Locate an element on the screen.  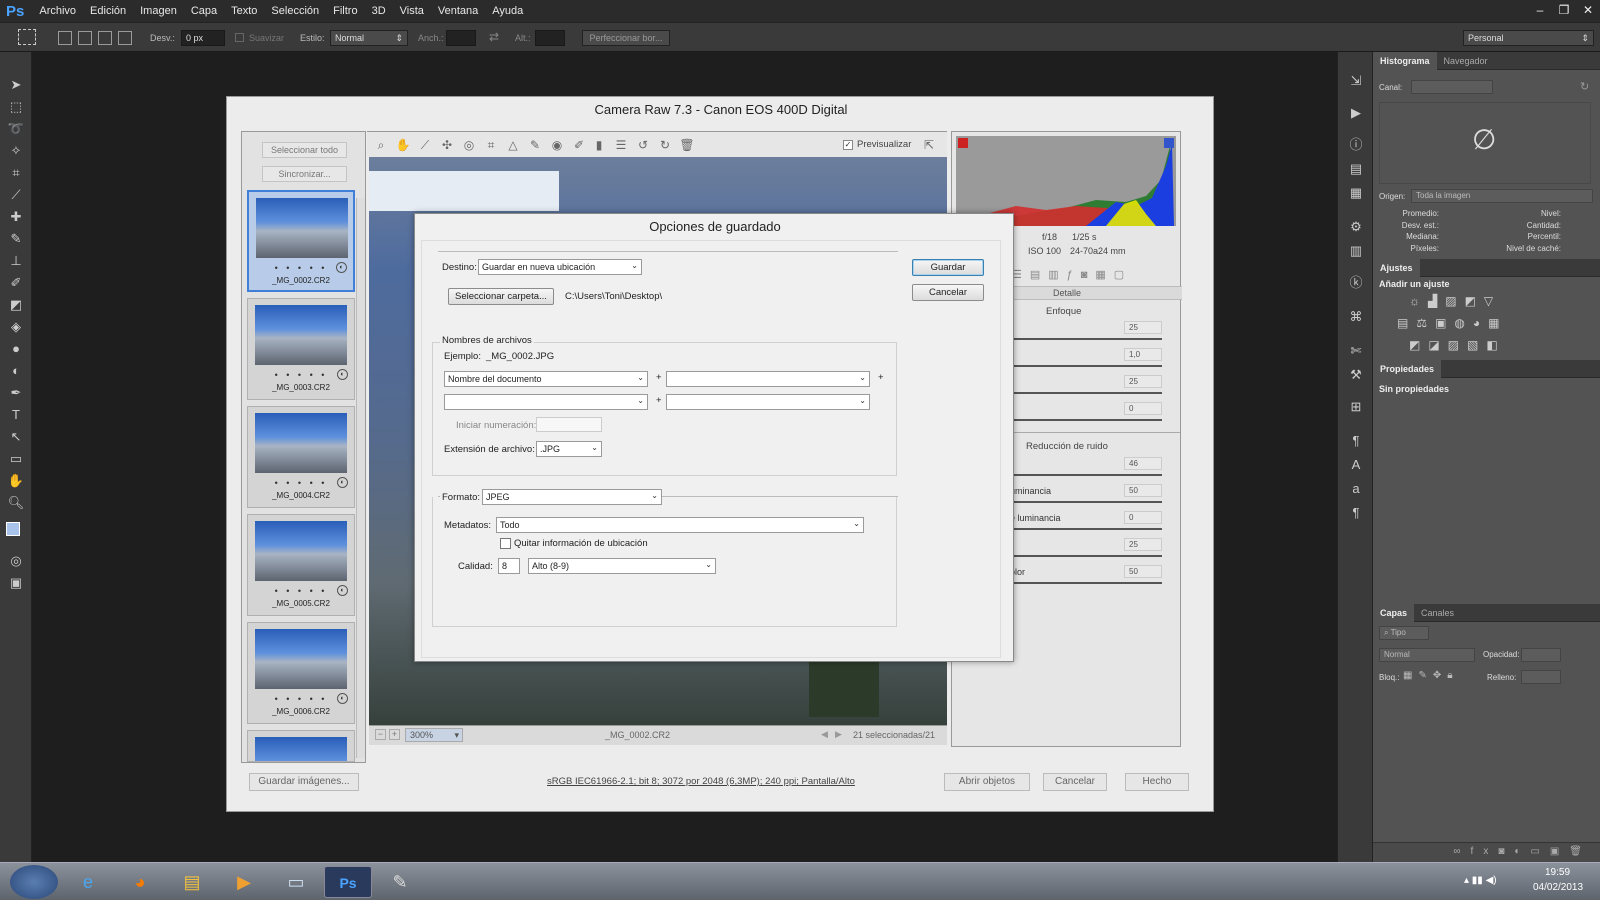
next-image-button: ▶ is located at coordinates (838, 734).